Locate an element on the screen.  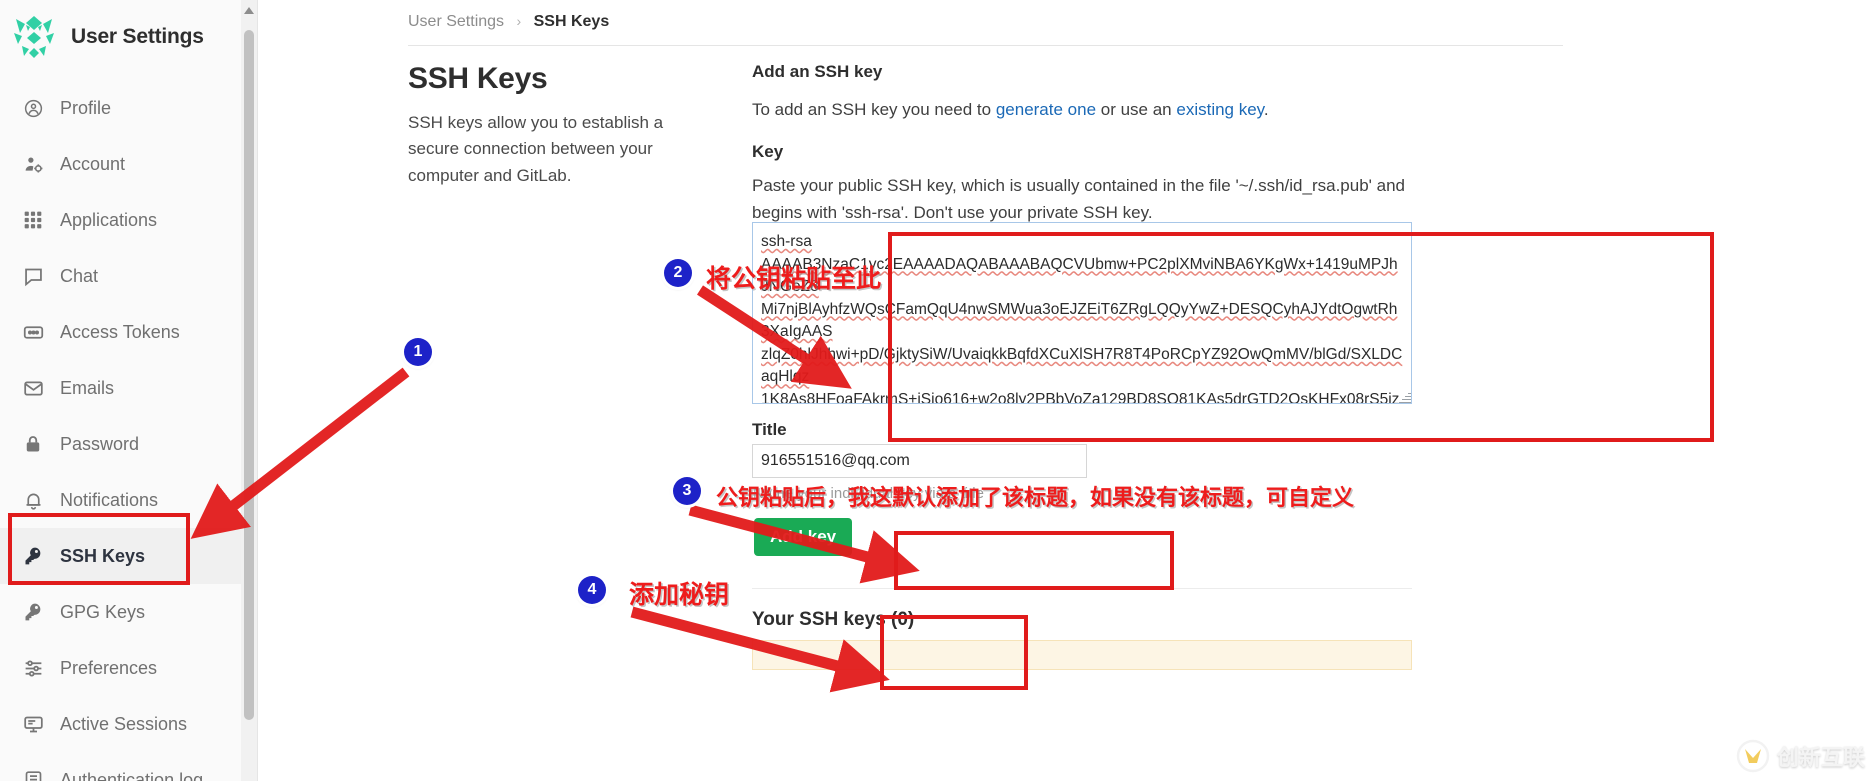
sidebar-item-label: Emails is located at coordinates (87, 387).